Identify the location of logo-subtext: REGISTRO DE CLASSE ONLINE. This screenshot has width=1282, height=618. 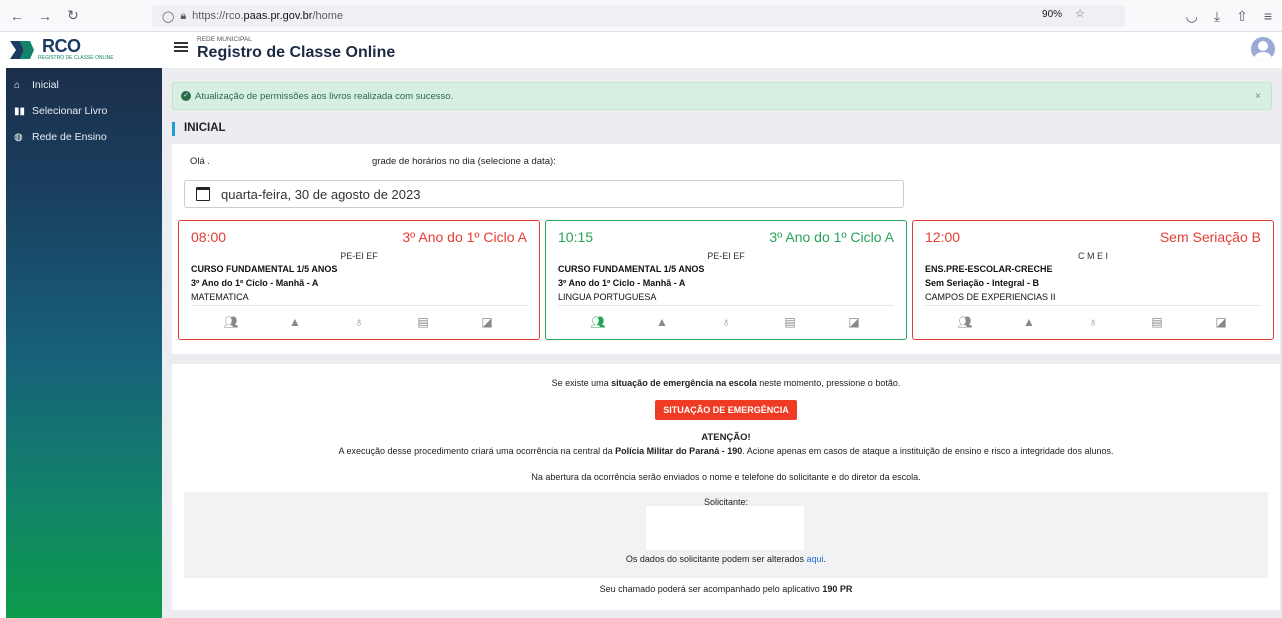
(76, 58).